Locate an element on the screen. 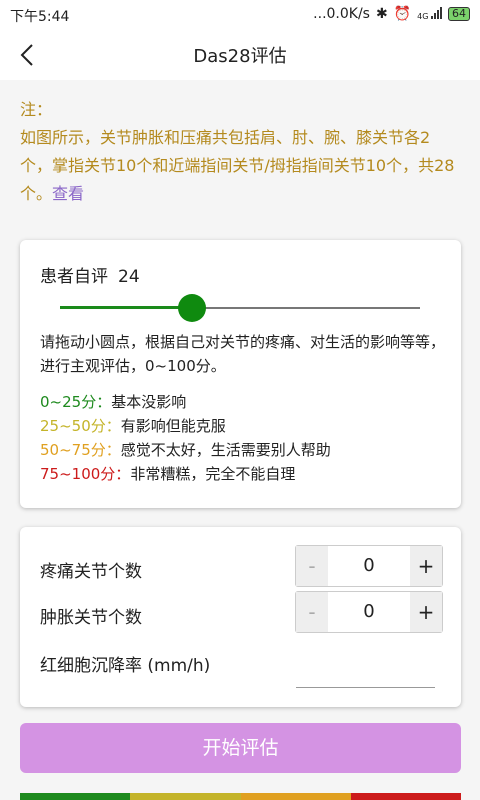 The width and height of the screenshot is (480, 800). swollen-plus-button: + is located at coordinates (426, 612).